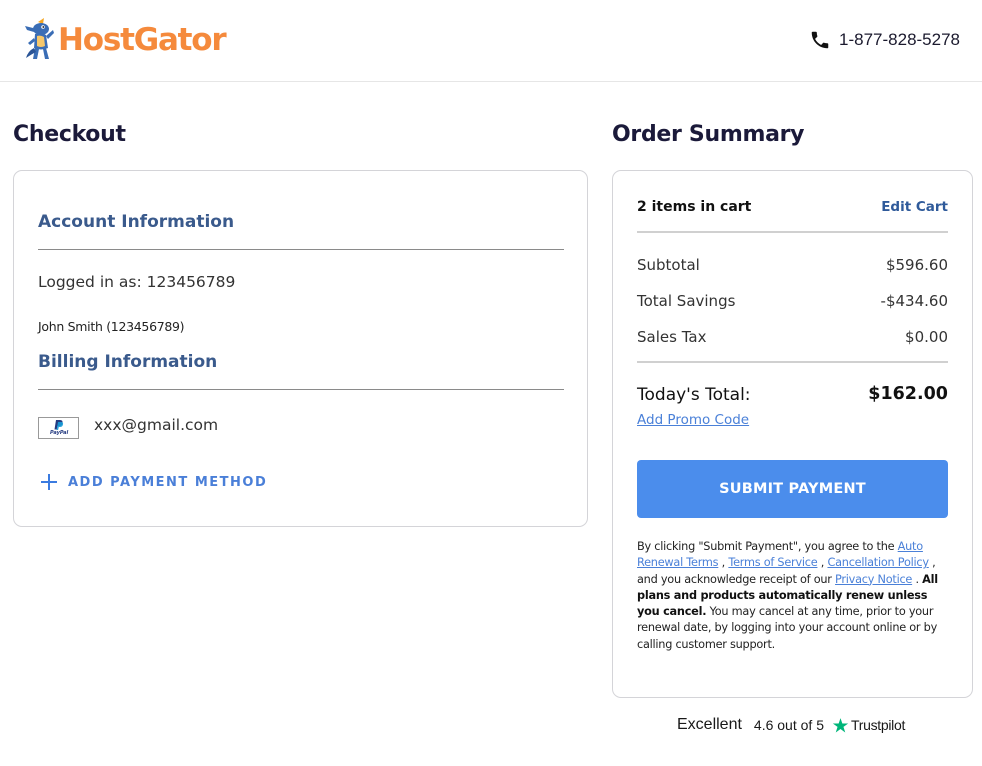  Describe the element at coordinates (788, 725) in the screenshot. I see `trustpilot-rating-text: 4.6 out of 5` at that location.